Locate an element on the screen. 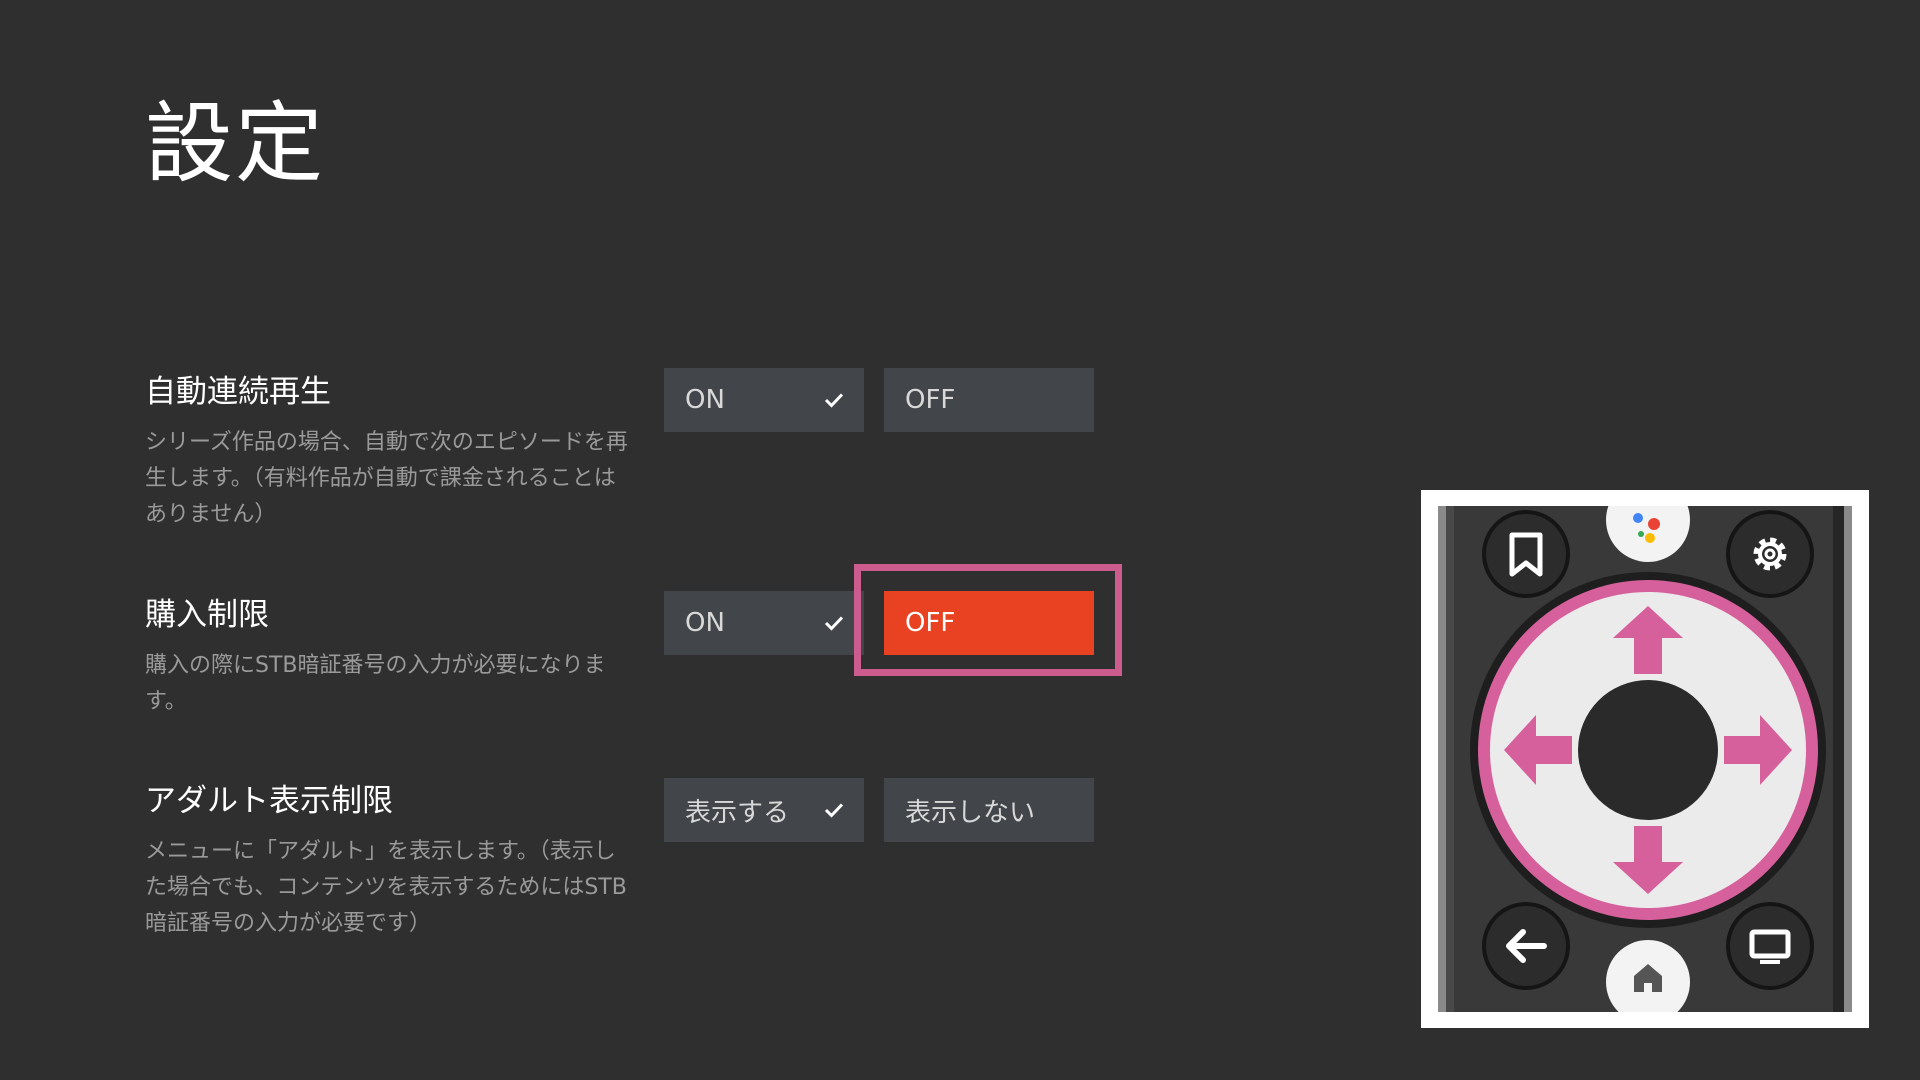 This screenshot has height=1080, width=1920. remote-control-graphic is located at coordinates (1645, 759).